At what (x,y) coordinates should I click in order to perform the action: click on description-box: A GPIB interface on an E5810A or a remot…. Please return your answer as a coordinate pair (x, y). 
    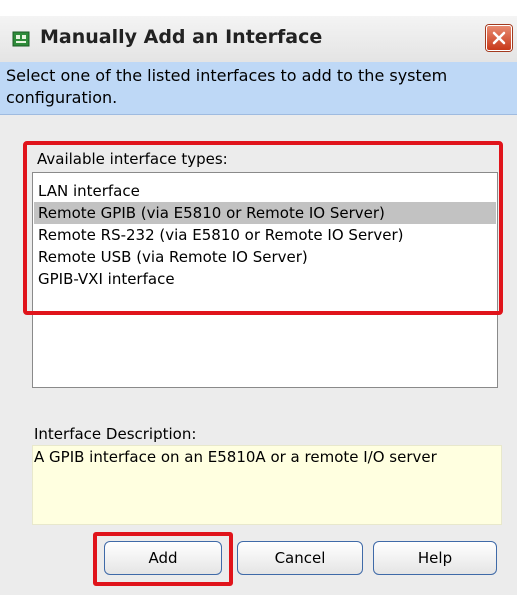
    Looking at the image, I should click on (267, 485).